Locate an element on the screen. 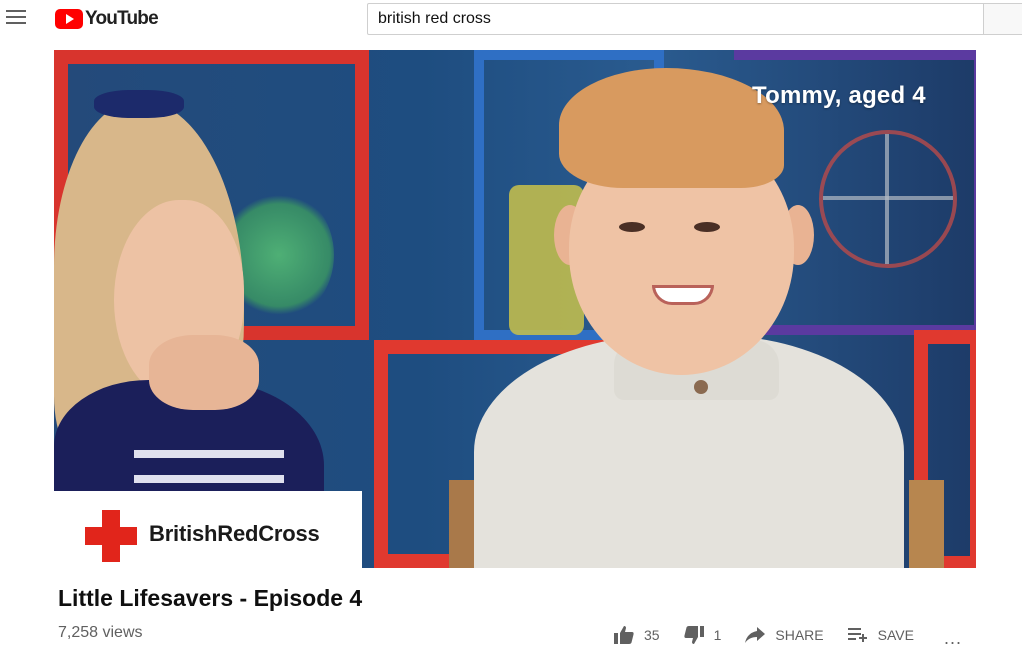 The width and height of the screenshot is (1022, 649). like-count: 35 is located at coordinates (652, 635).